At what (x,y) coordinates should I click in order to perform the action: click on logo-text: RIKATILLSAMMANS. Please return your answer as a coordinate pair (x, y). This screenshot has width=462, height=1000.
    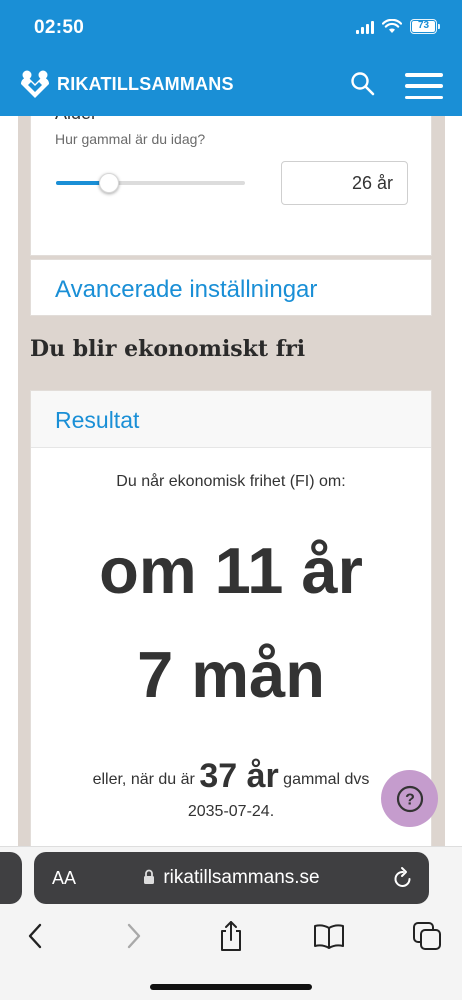
    Looking at the image, I should click on (145, 83).